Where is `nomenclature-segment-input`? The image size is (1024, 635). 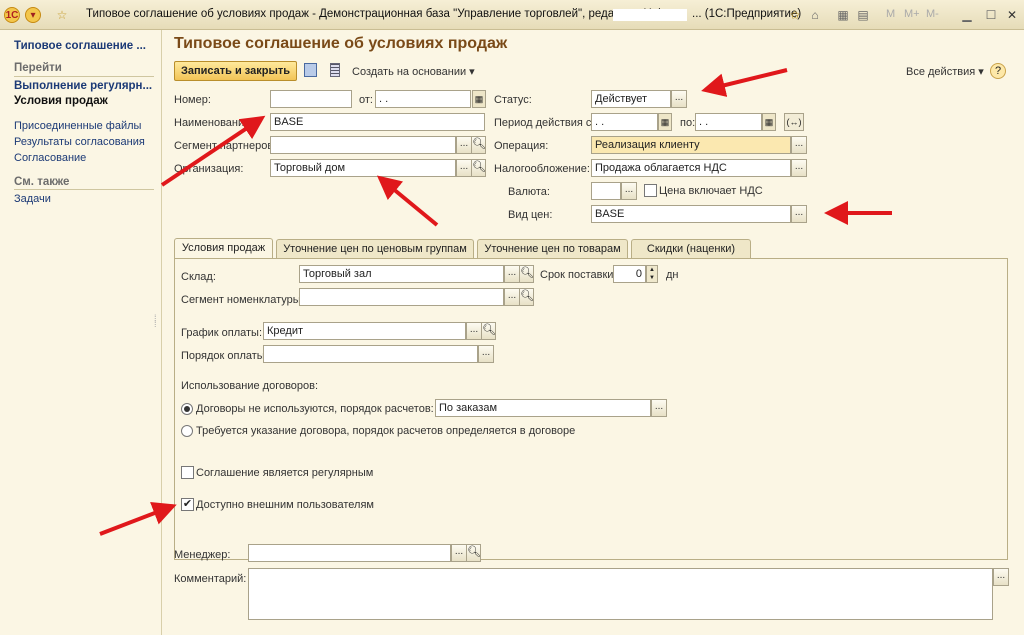 nomenclature-segment-input is located at coordinates (401, 297).